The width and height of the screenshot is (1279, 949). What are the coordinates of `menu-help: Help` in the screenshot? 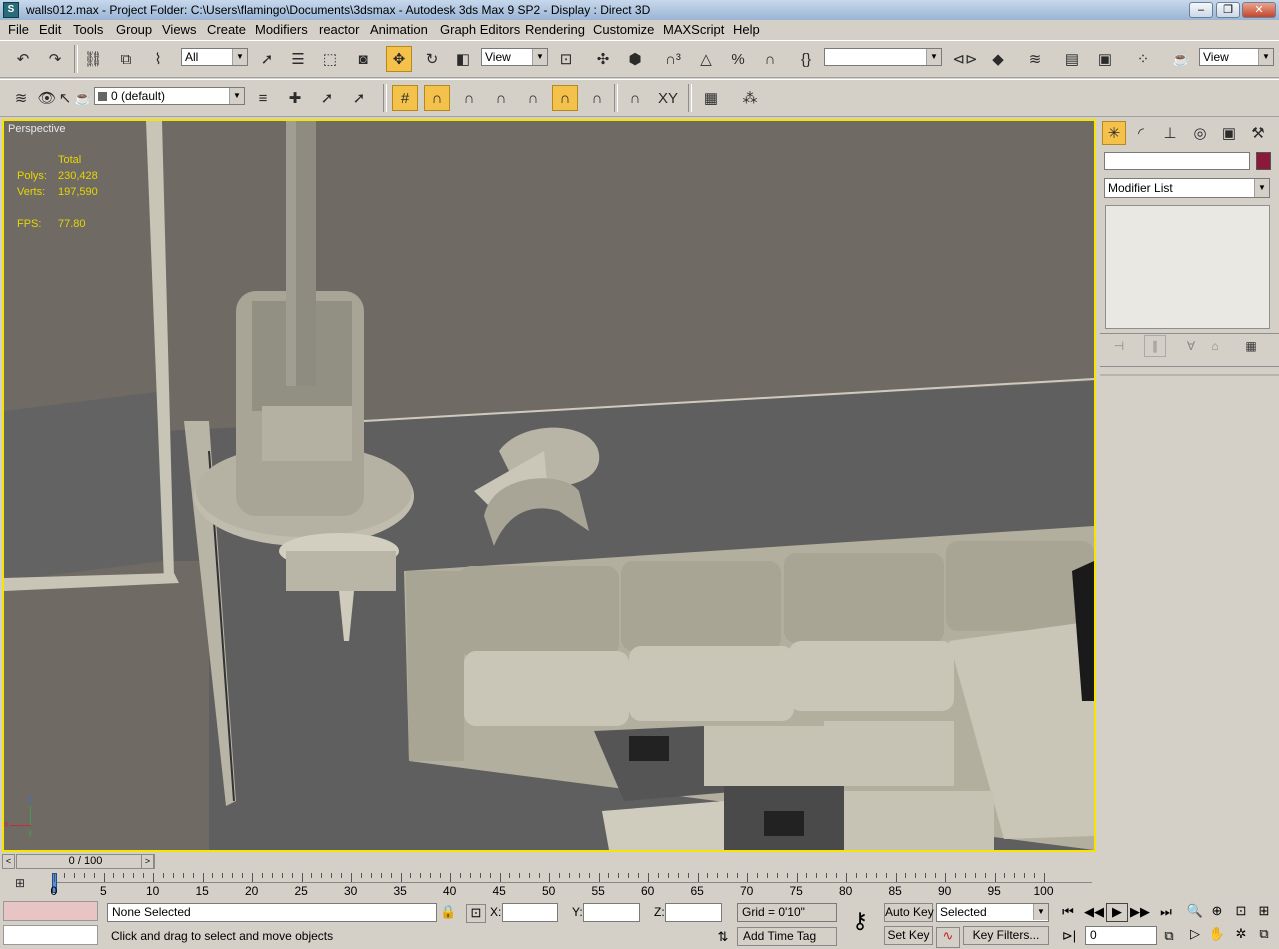 It's located at (746, 29).